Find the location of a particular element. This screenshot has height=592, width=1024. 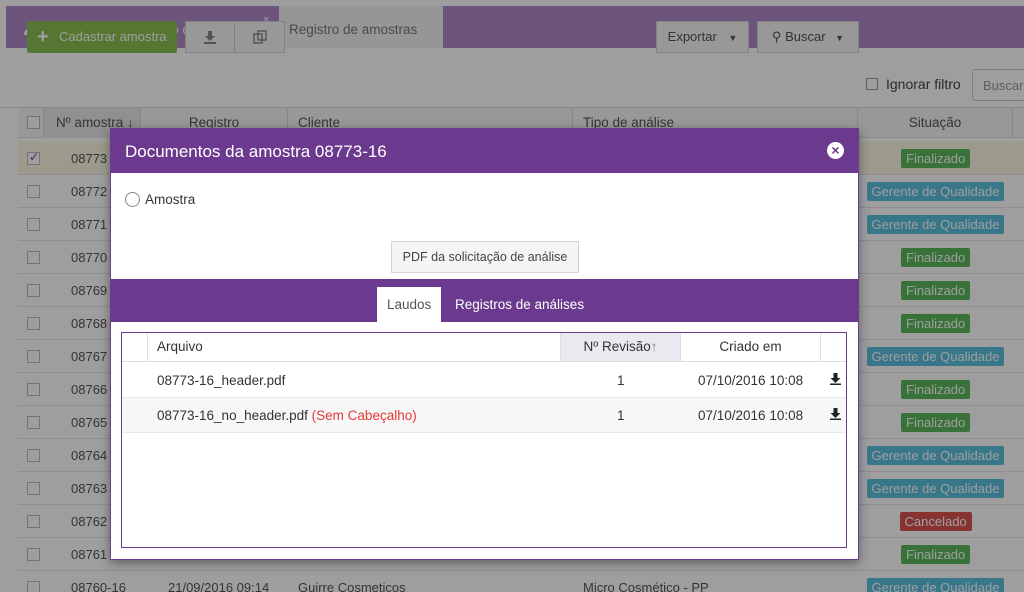

arquivo-filename: 08773-16_no_header.pdf is located at coordinates (232, 415).